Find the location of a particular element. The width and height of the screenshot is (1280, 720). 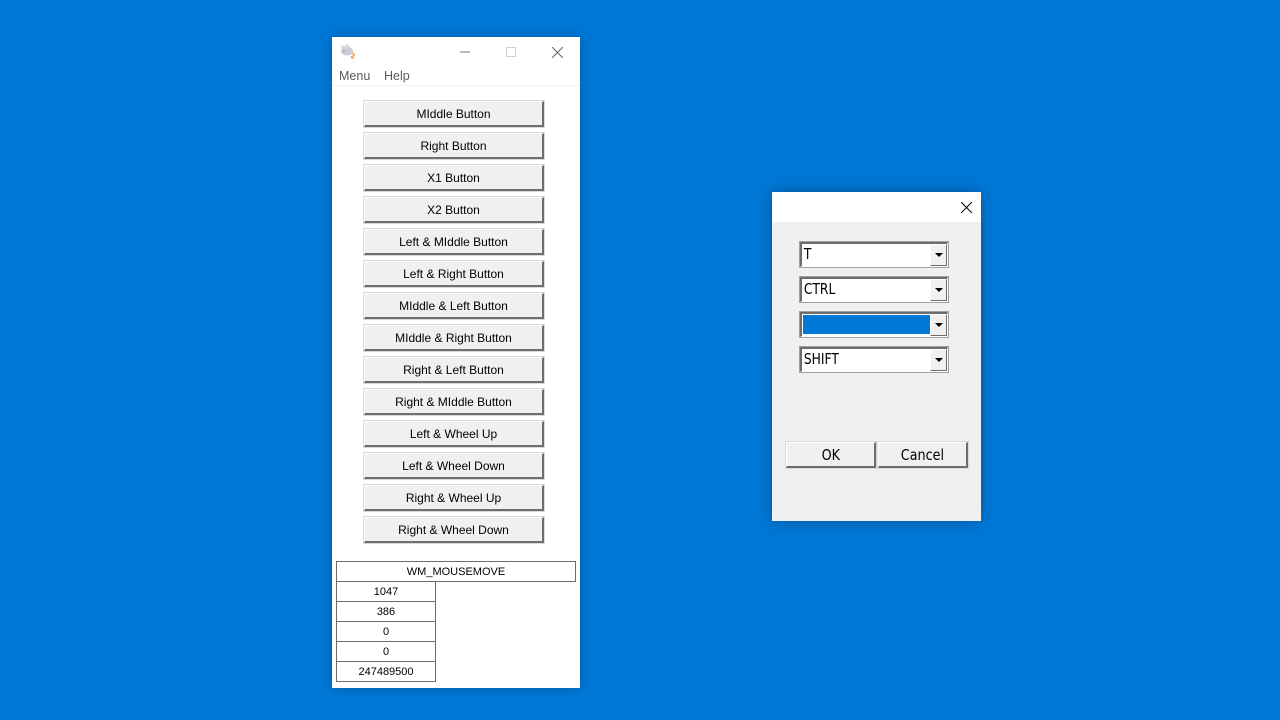

minimize-icon is located at coordinates (465, 52).